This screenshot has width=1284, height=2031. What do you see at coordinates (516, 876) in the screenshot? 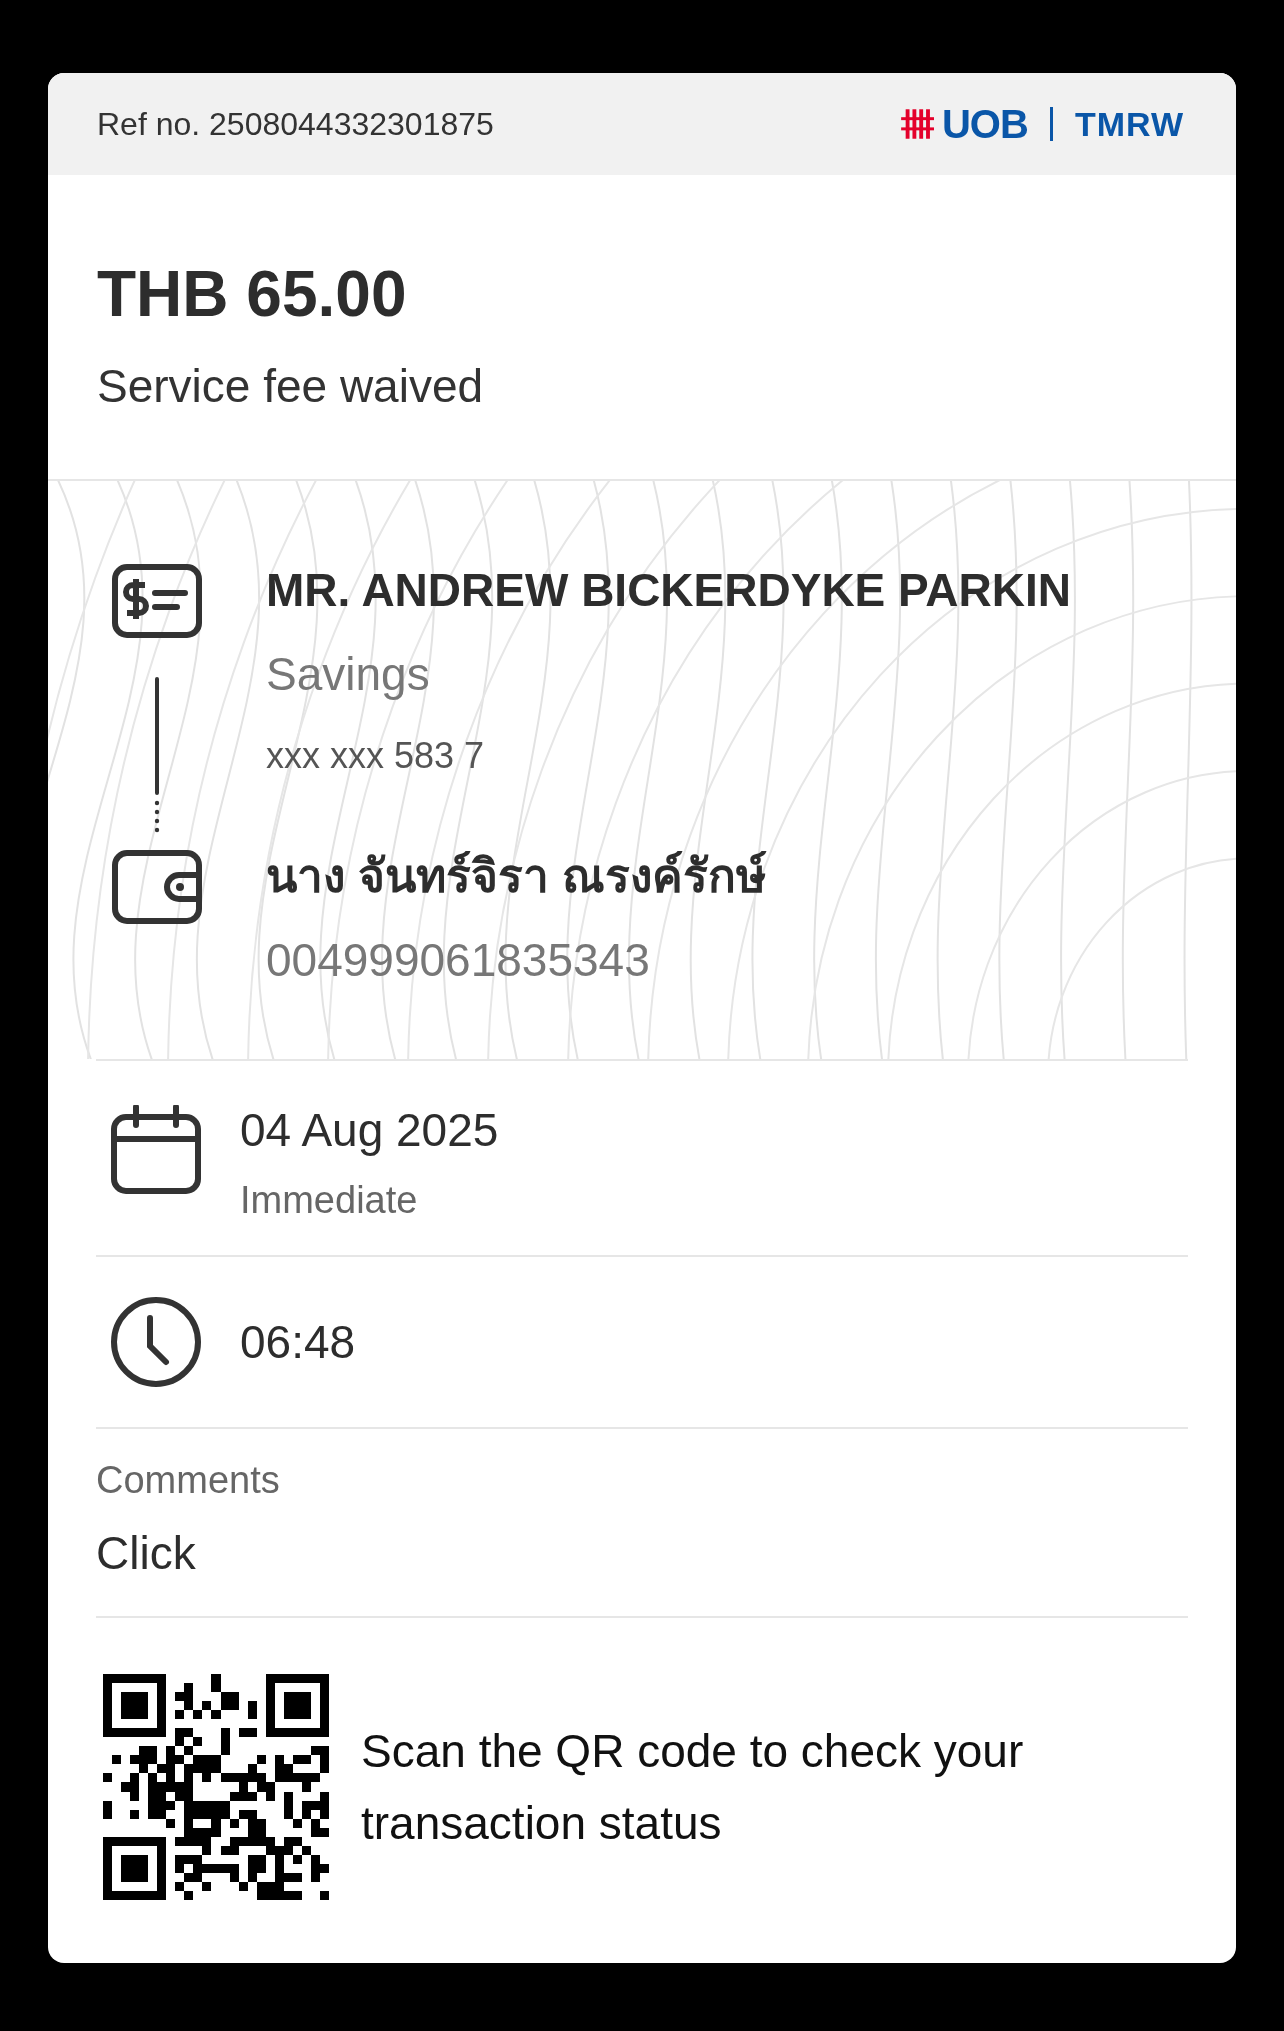
I see `recipient-name: นาง จันทร์จิรา ณรงค์รักษ์` at bounding box center [516, 876].